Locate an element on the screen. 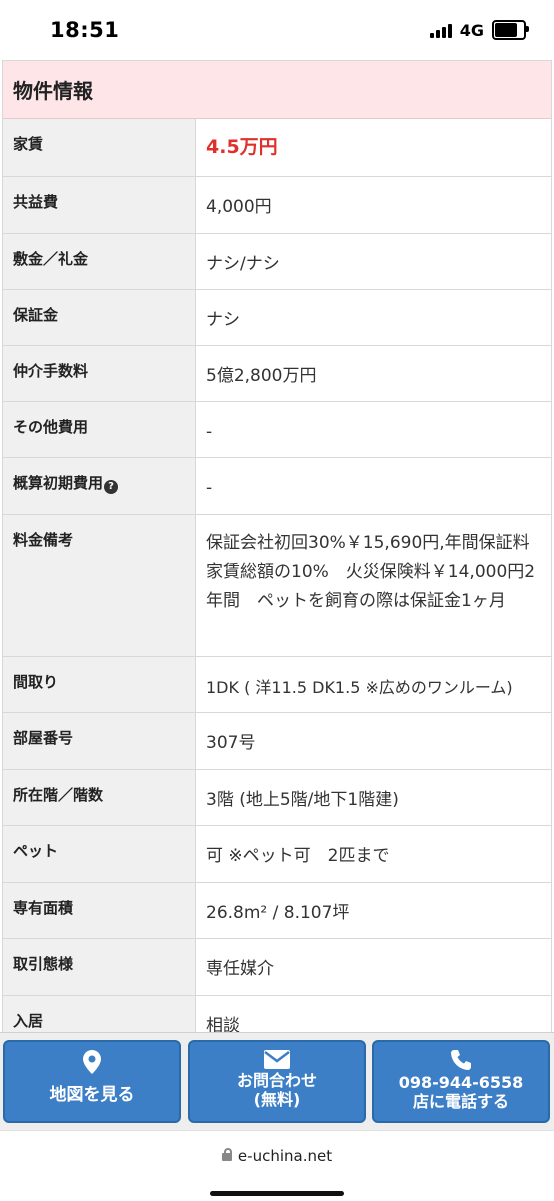  row-label: 仲介手数料 is located at coordinates (99, 373).